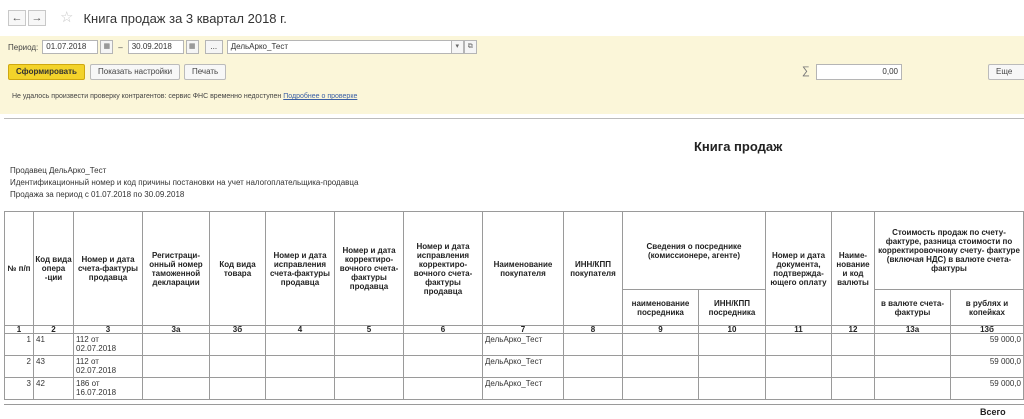 The width and height of the screenshot is (1024, 419). Describe the element at coordinates (54, 330) in the screenshot. I see `col-number: 2` at that location.